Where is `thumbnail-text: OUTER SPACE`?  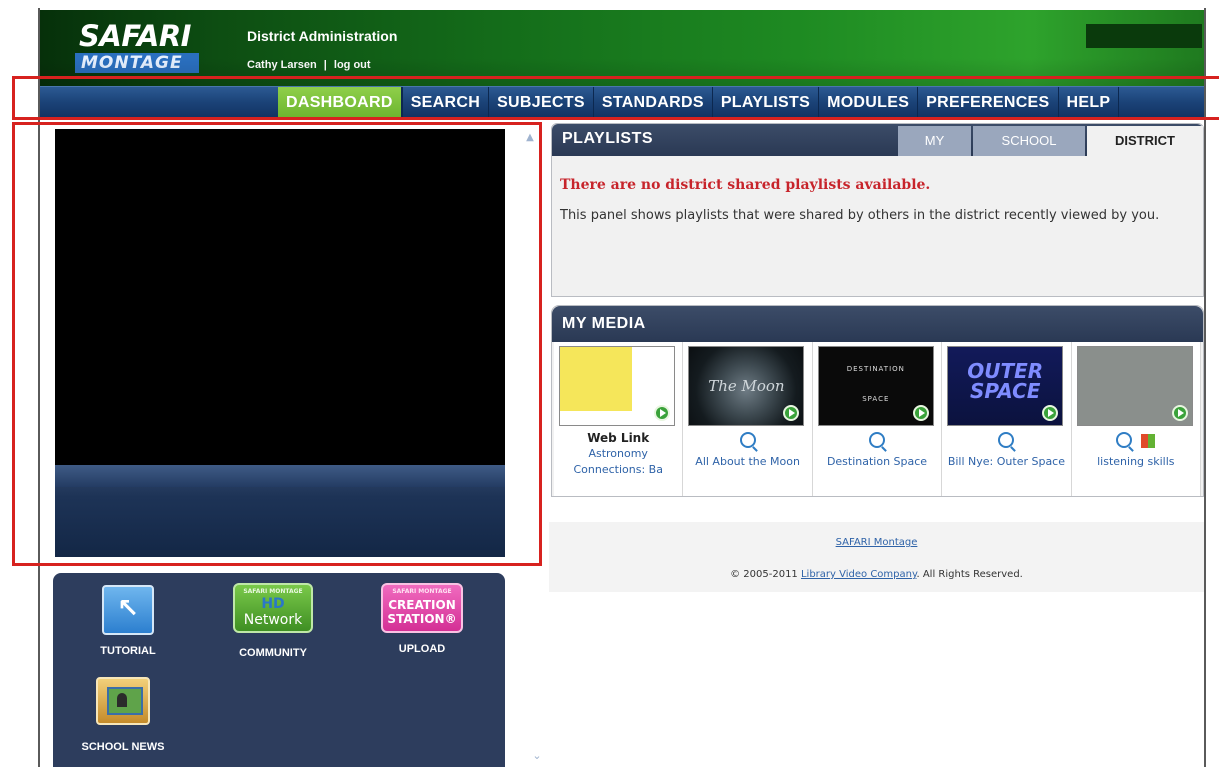
thumbnail-text: OUTER SPACE is located at coordinates (1005, 381).